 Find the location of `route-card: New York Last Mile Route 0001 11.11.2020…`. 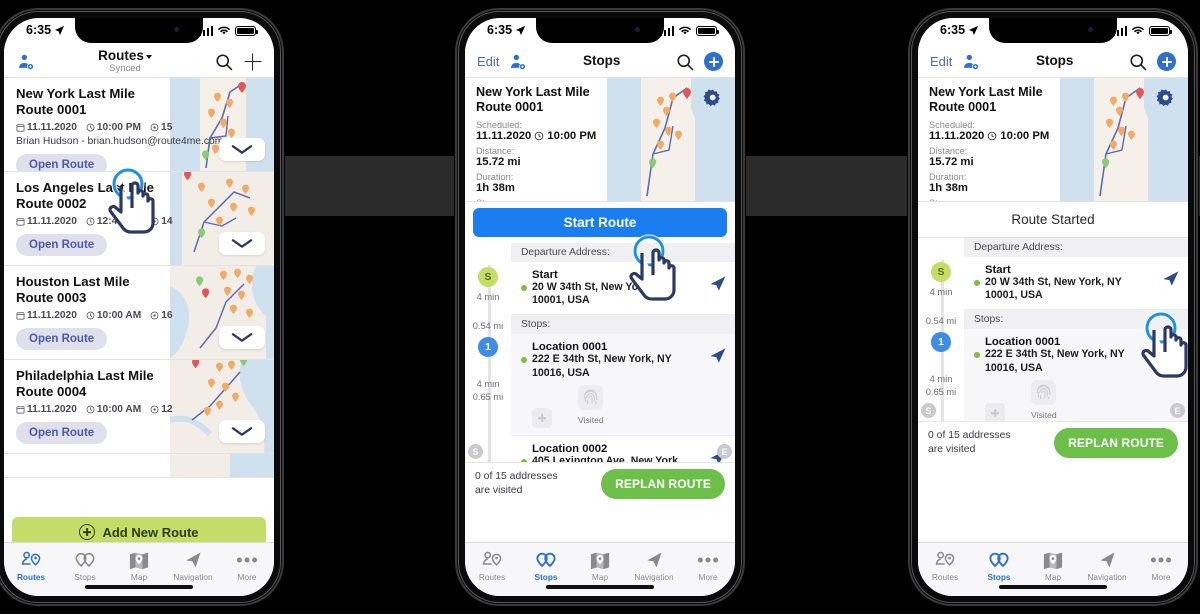

route-card: New York Last Mile Route 0001 11.11.2020… is located at coordinates (139, 125).